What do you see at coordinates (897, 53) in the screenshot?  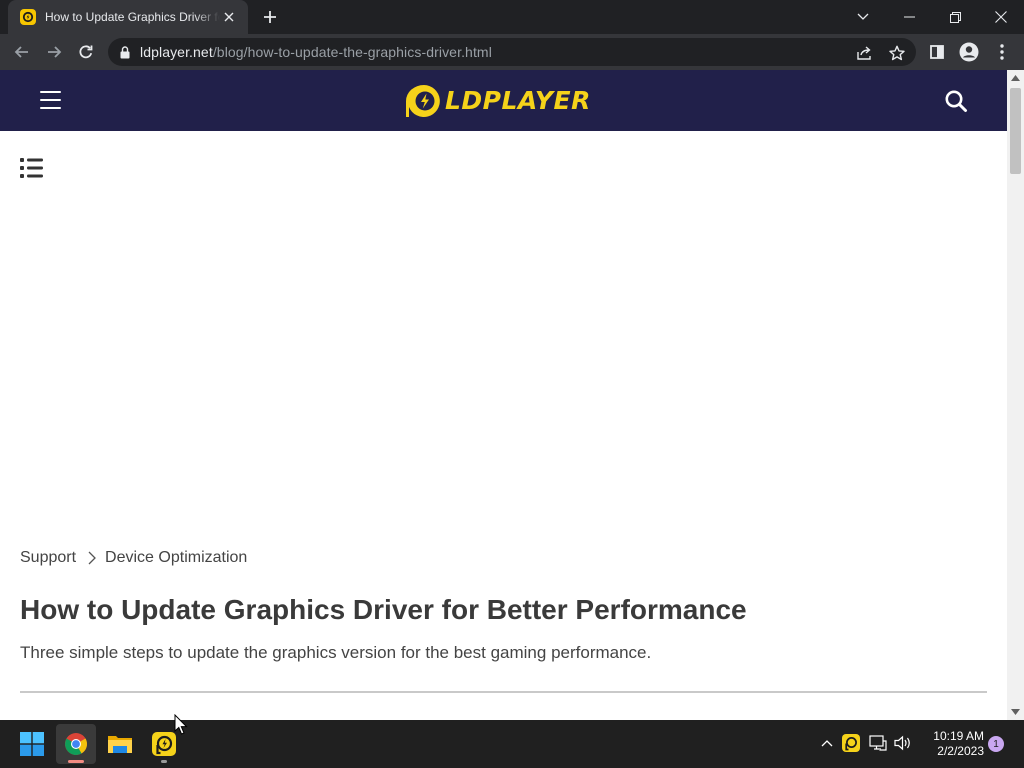 I see `bookmark-star-icon` at bounding box center [897, 53].